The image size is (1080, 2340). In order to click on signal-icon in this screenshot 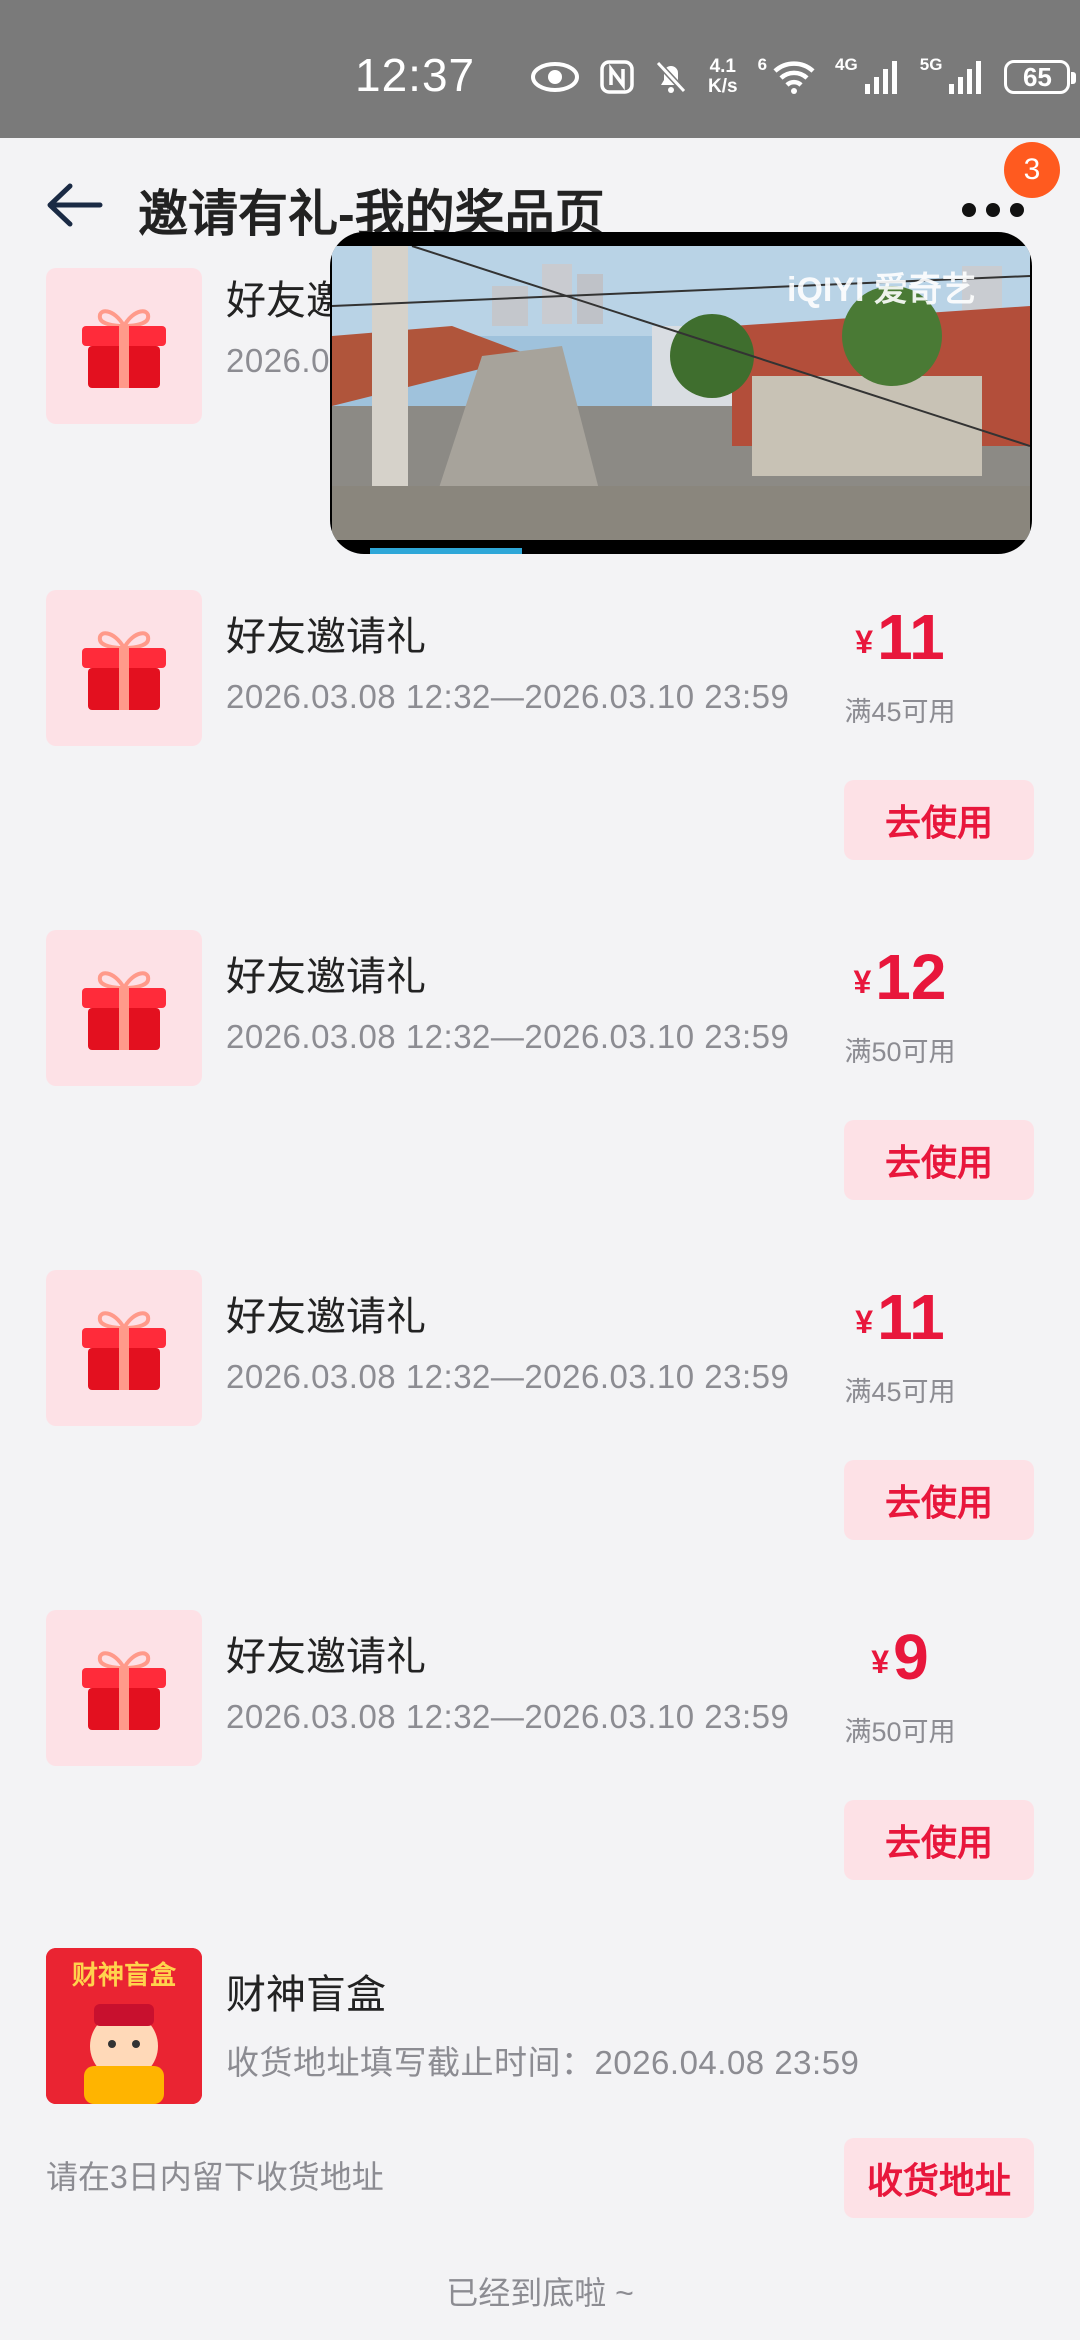, I will do `click(880, 77)`.